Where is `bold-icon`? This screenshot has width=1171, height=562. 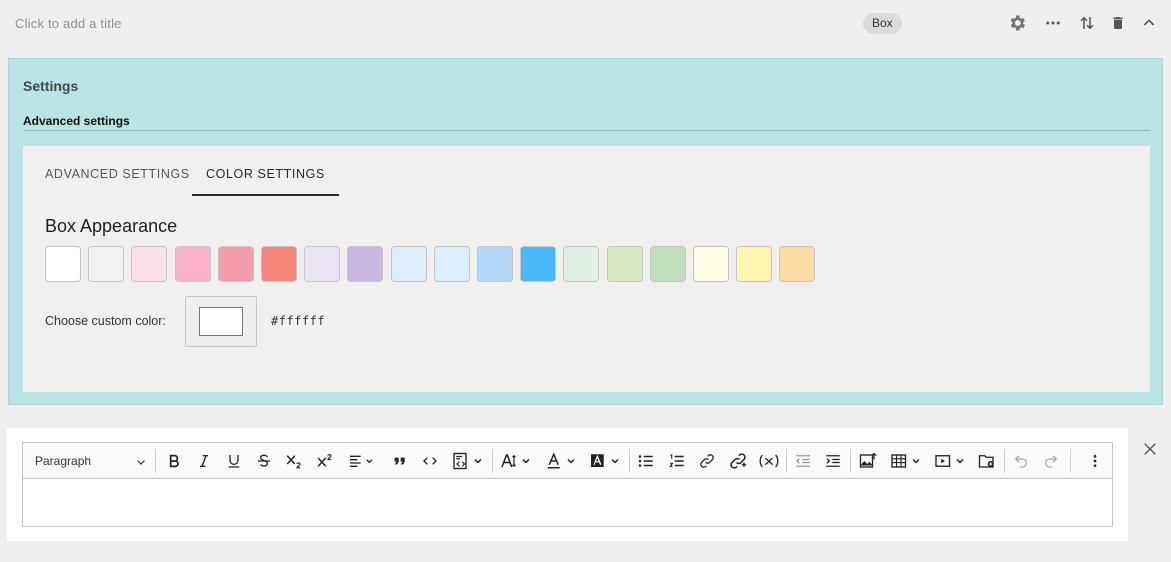
bold-icon is located at coordinates (174, 461).